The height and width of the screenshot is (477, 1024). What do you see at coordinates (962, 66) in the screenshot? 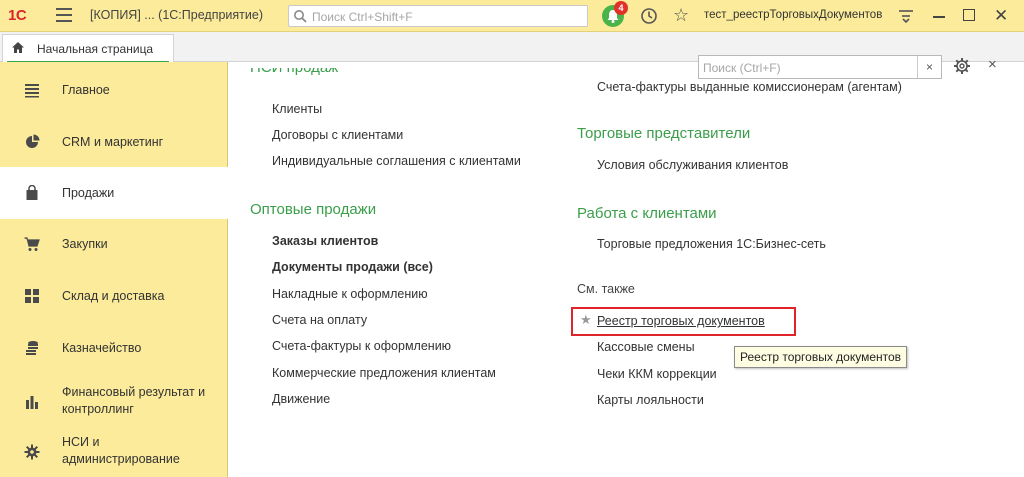
I see `panel-settings-gear-icon` at bounding box center [962, 66].